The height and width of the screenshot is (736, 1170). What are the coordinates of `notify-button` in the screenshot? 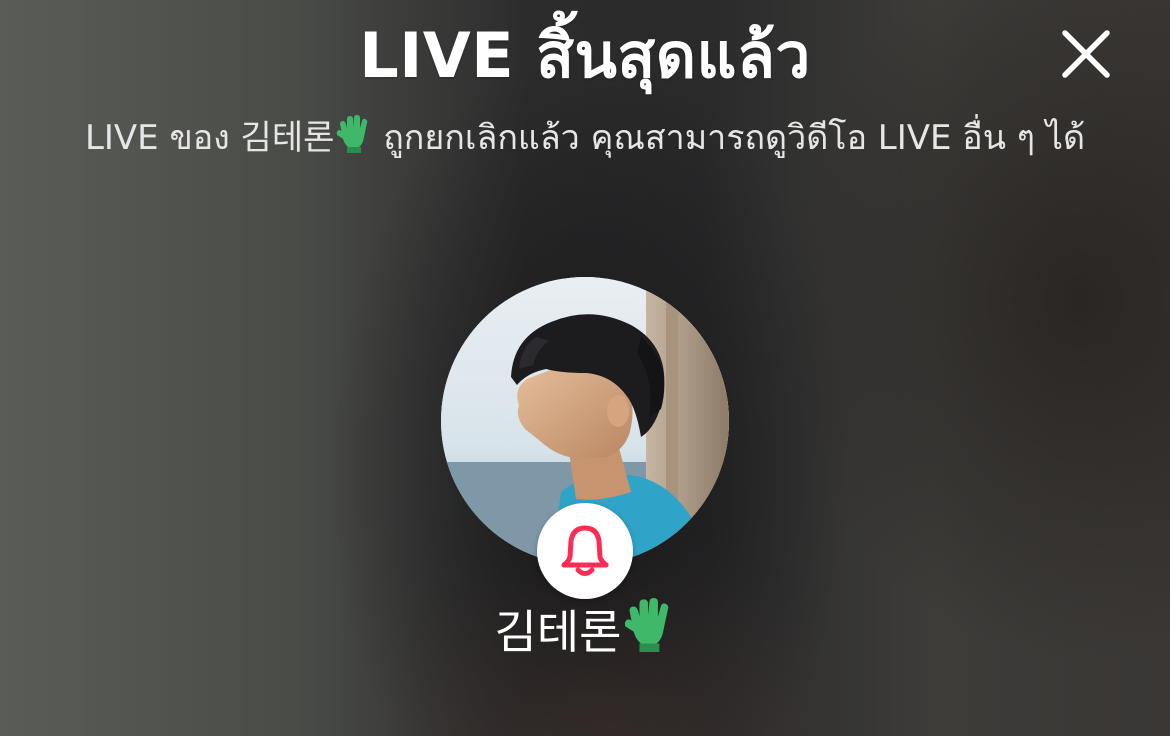 It's located at (585, 551).